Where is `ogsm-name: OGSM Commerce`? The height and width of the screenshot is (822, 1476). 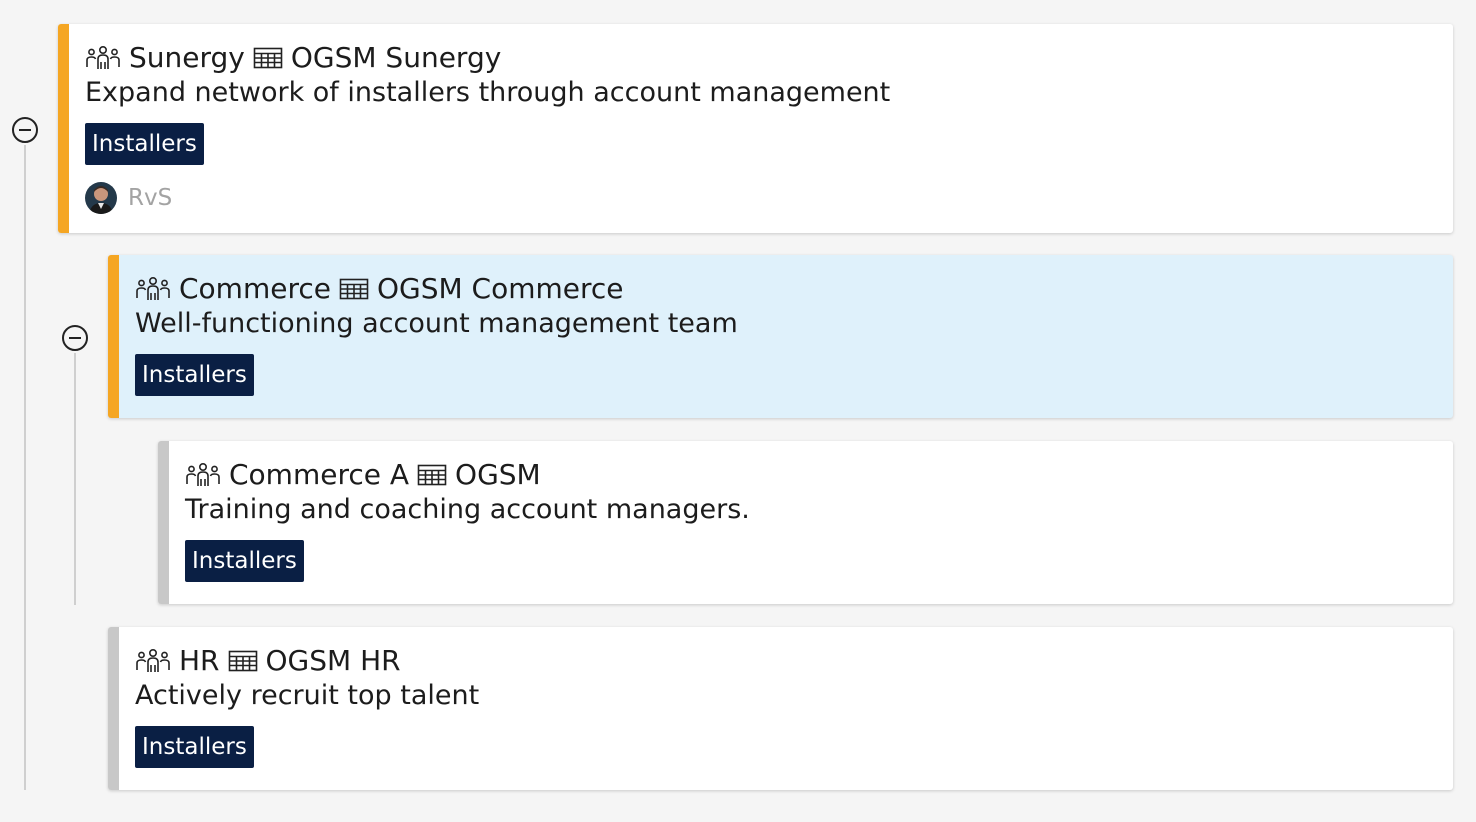 ogsm-name: OGSM Commerce is located at coordinates (500, 289).